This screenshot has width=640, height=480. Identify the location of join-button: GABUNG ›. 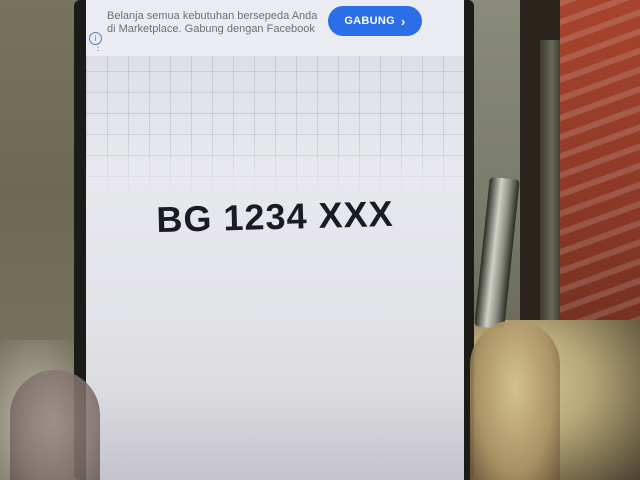
(375, 21).